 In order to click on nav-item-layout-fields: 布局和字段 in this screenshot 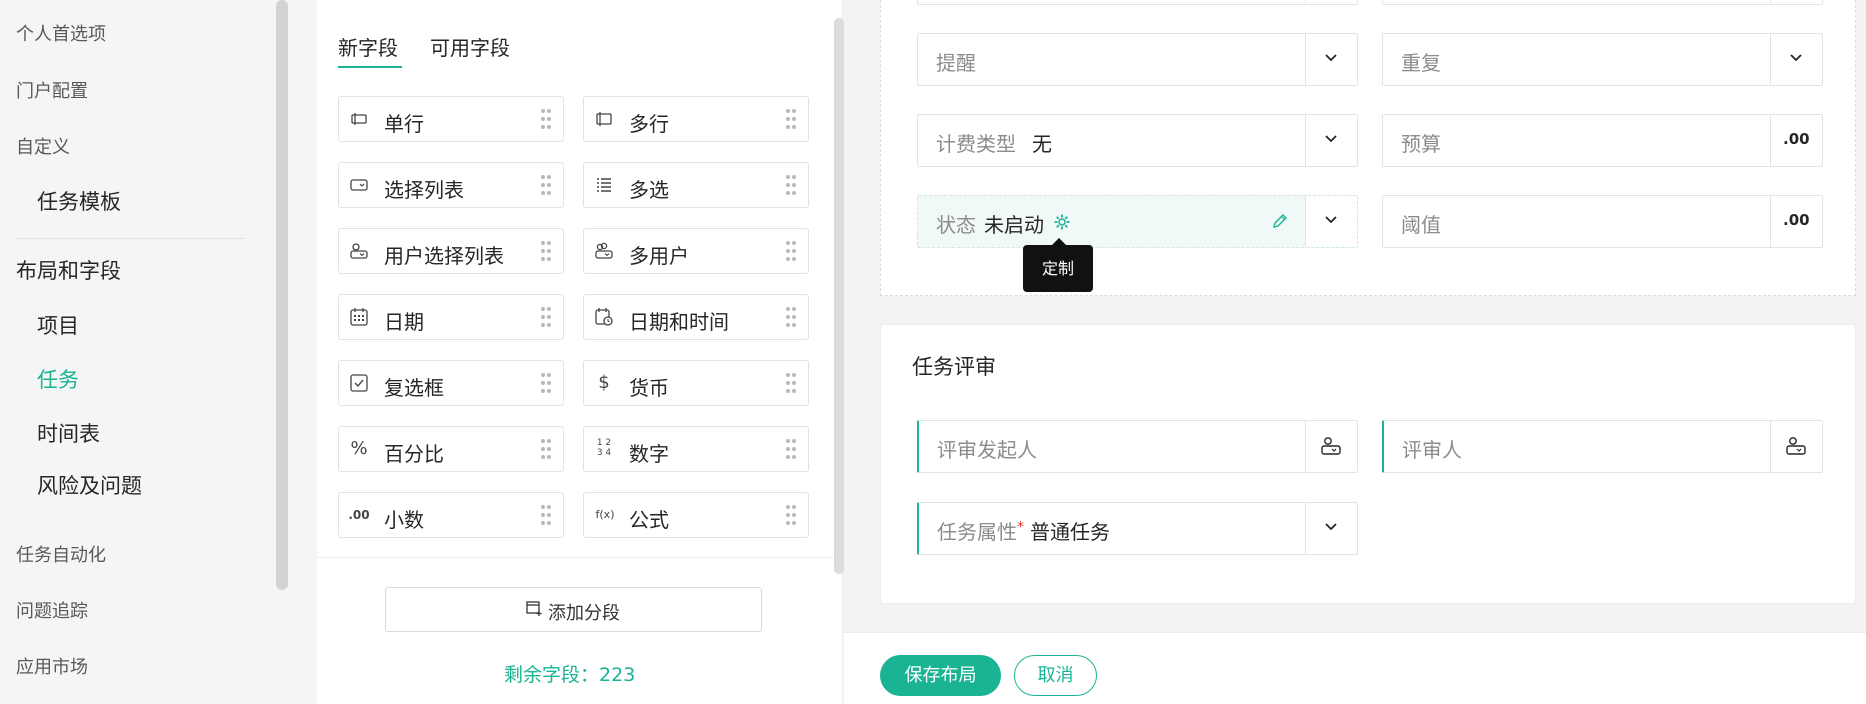, I will do `click(68, 270)`.